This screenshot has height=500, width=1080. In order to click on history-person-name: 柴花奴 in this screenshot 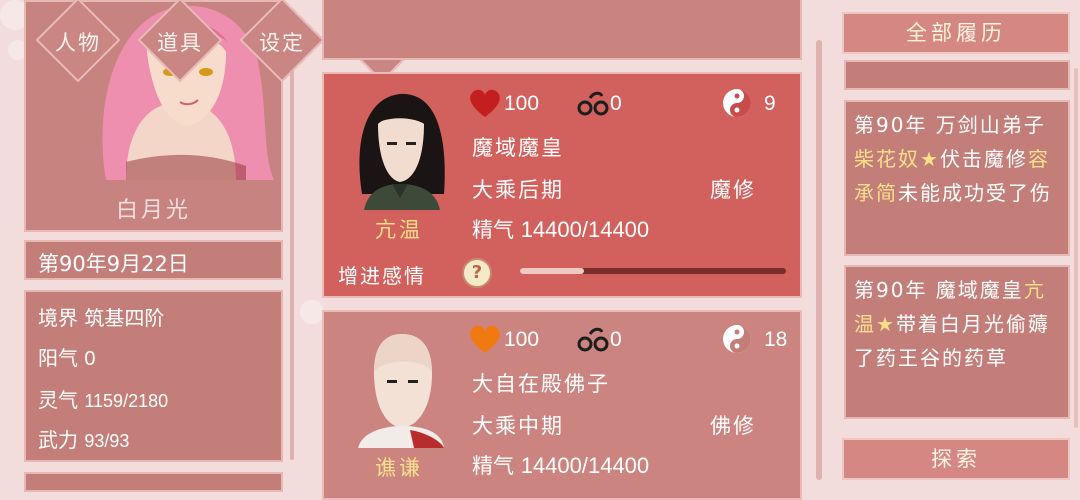, I will do `click(887, 159)`.